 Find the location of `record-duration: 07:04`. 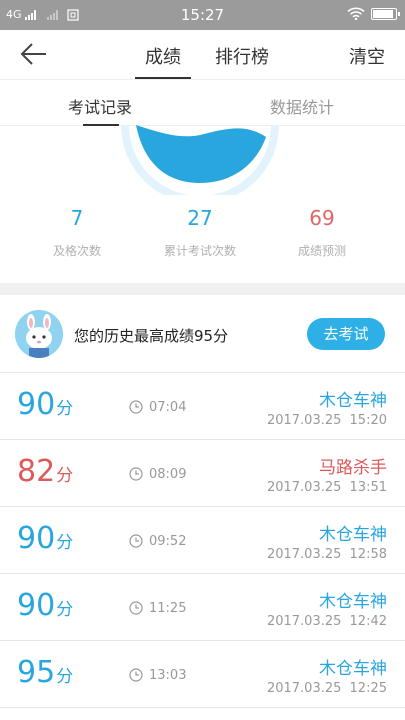

record-duration: 07:04 is located at coordinates (168, 407).